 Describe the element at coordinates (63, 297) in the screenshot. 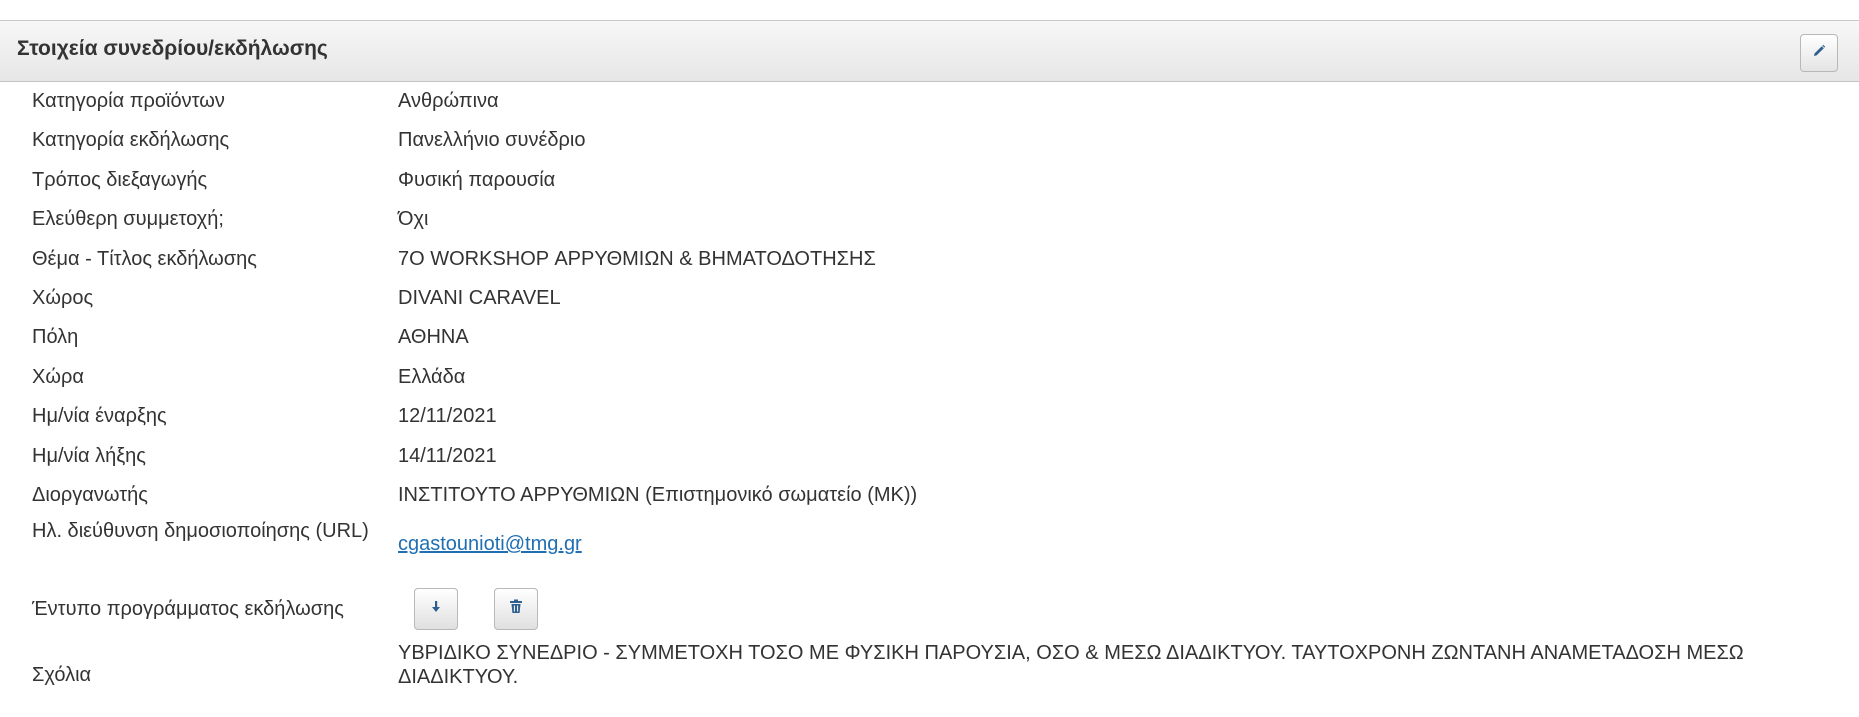

I see `field-label: Χώρος` at that location.